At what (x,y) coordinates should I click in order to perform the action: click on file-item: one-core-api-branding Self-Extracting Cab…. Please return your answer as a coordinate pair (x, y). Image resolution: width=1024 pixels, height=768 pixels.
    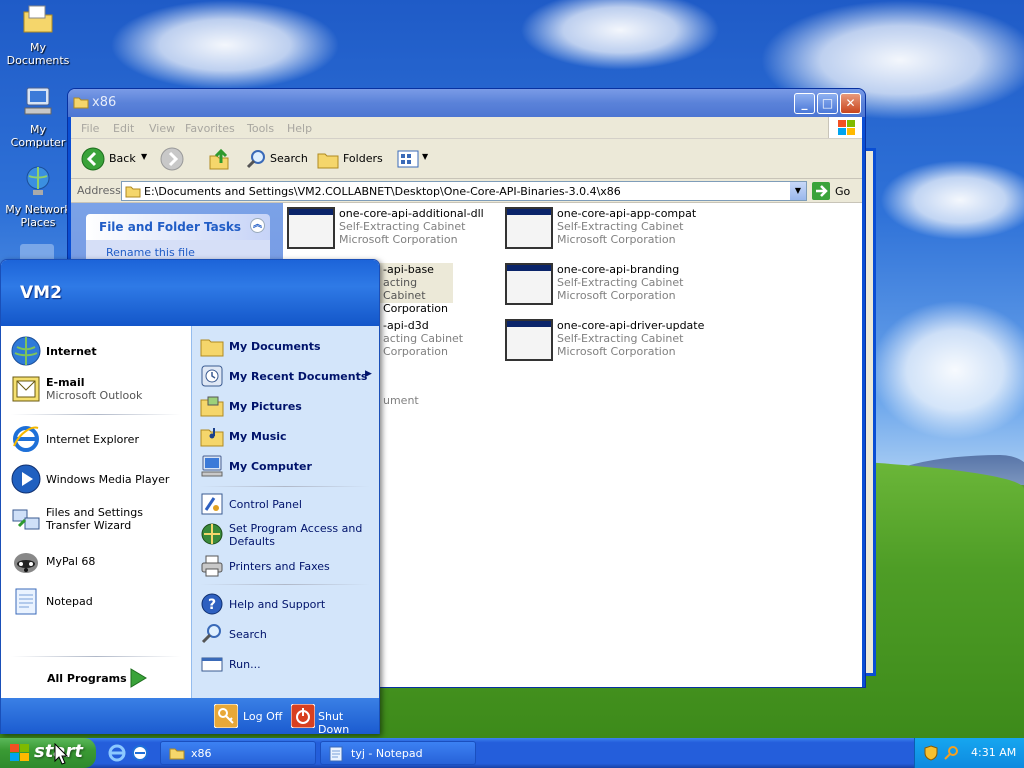
    Looking at the image, I should click on (610, 288).